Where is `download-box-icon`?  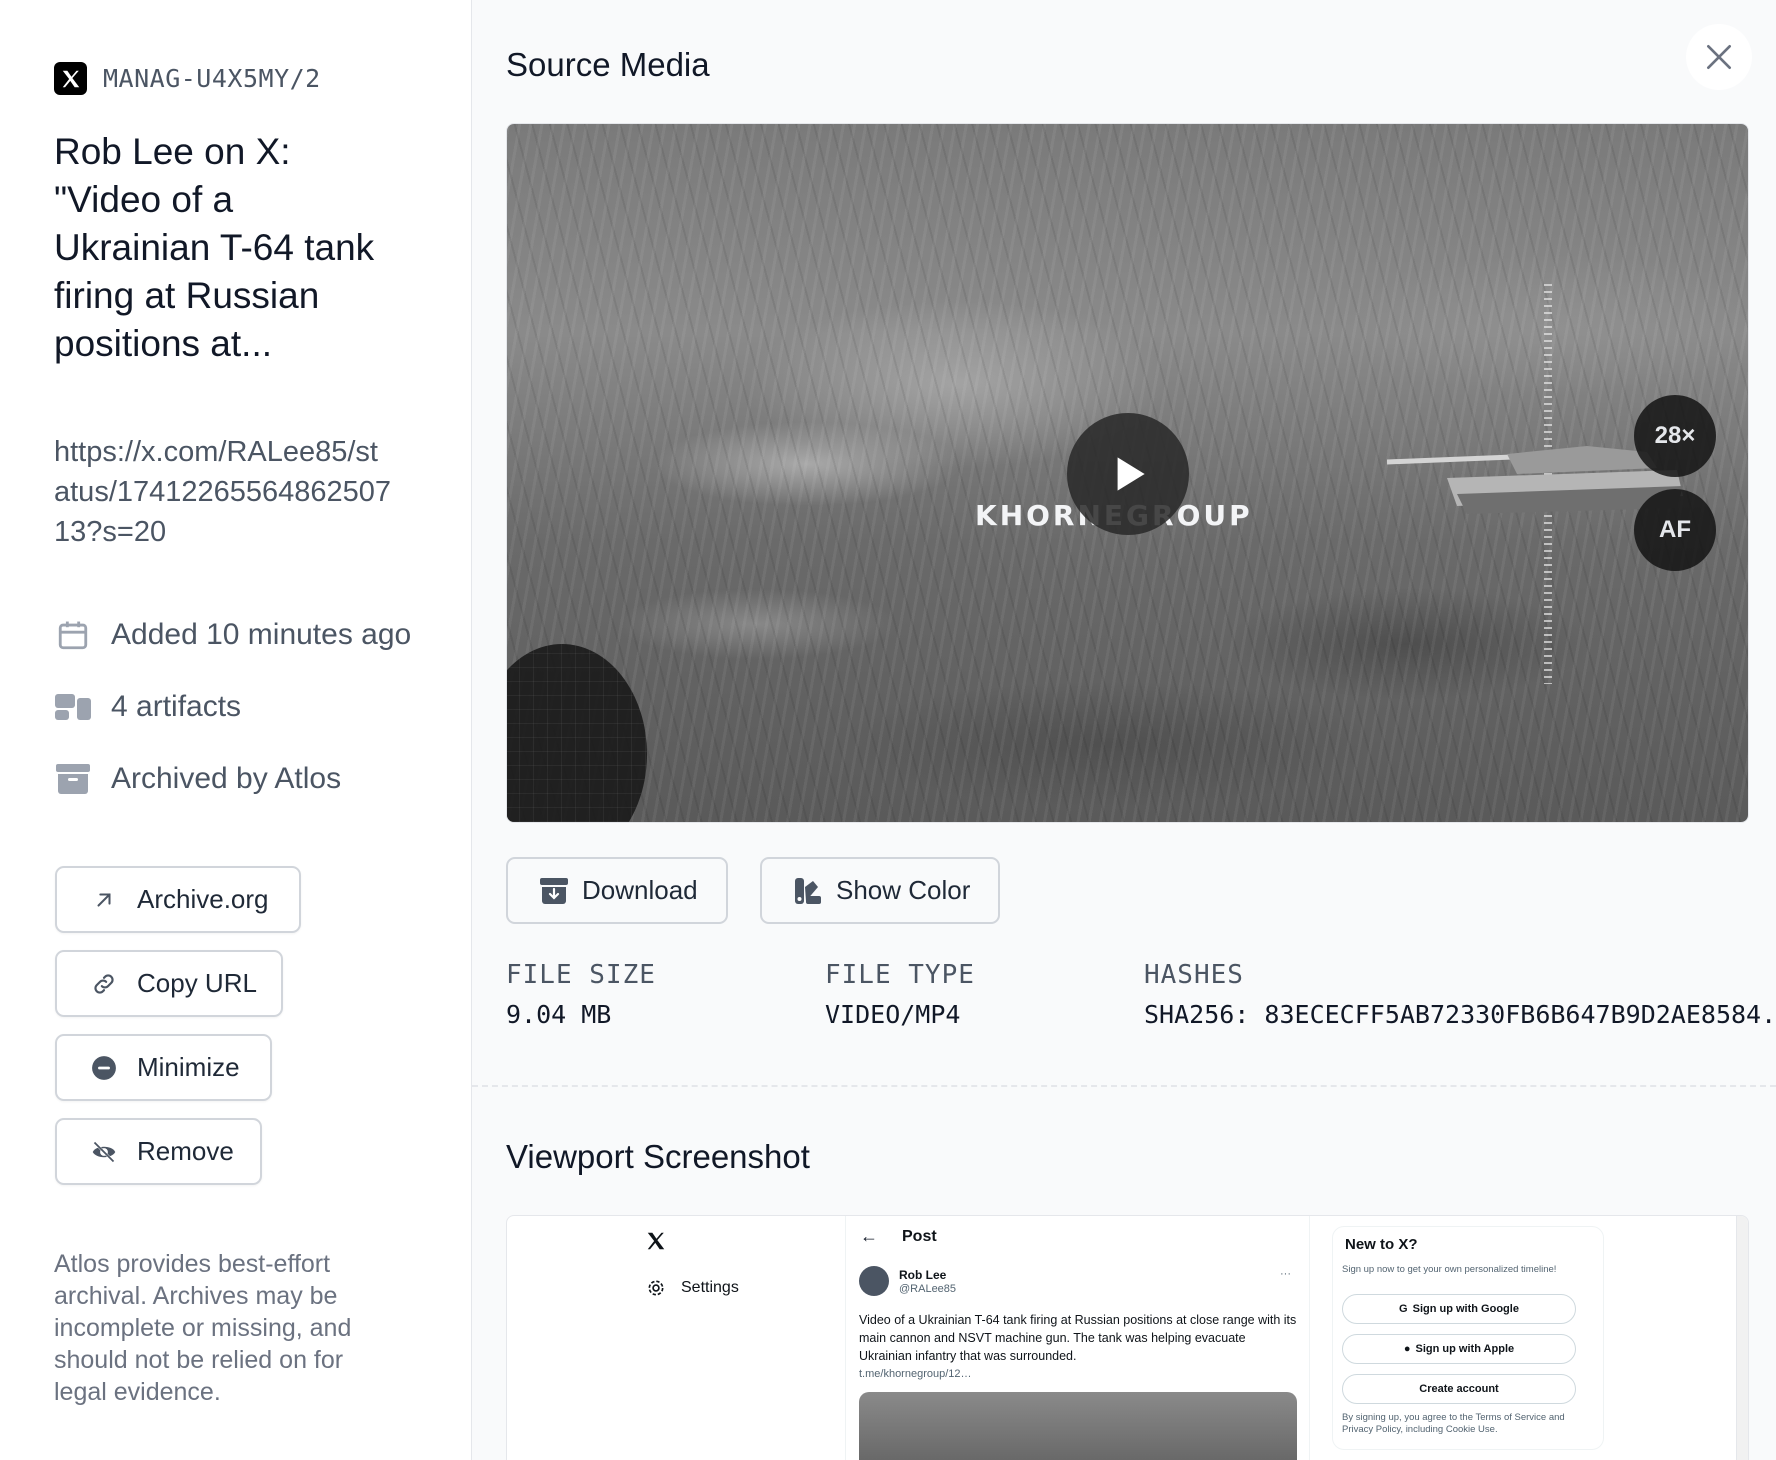
download-box-icon is located at coordinates (554, 891).